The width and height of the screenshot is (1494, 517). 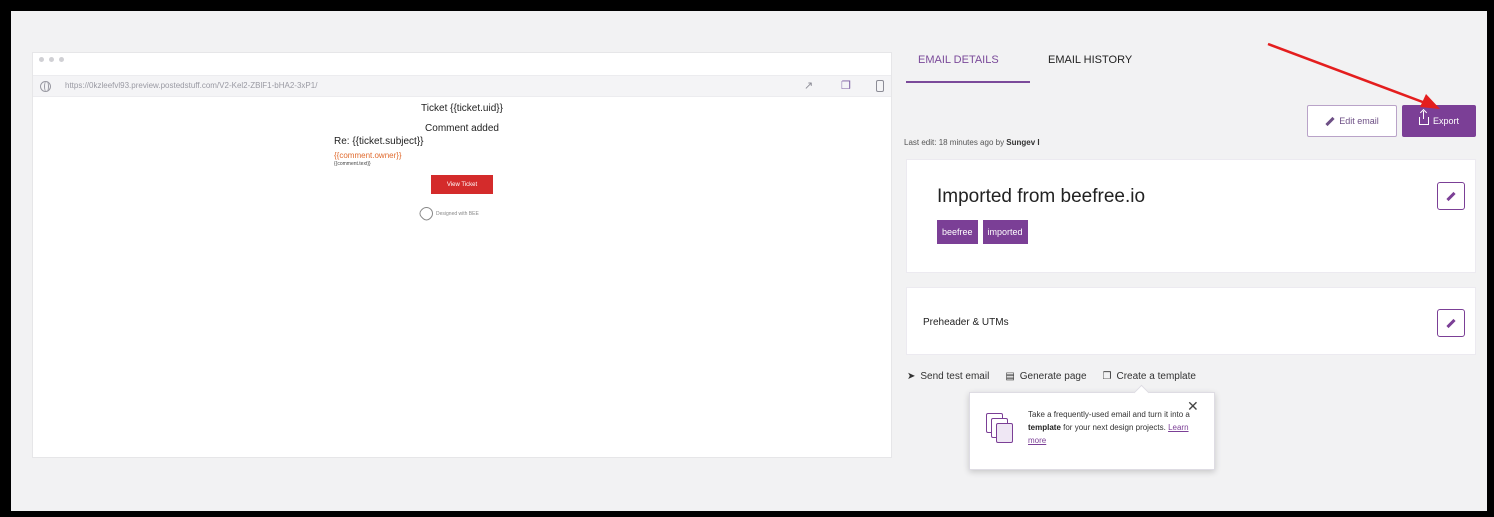 I want to click on close-icon: ✕, so click(x=1193, y=406).